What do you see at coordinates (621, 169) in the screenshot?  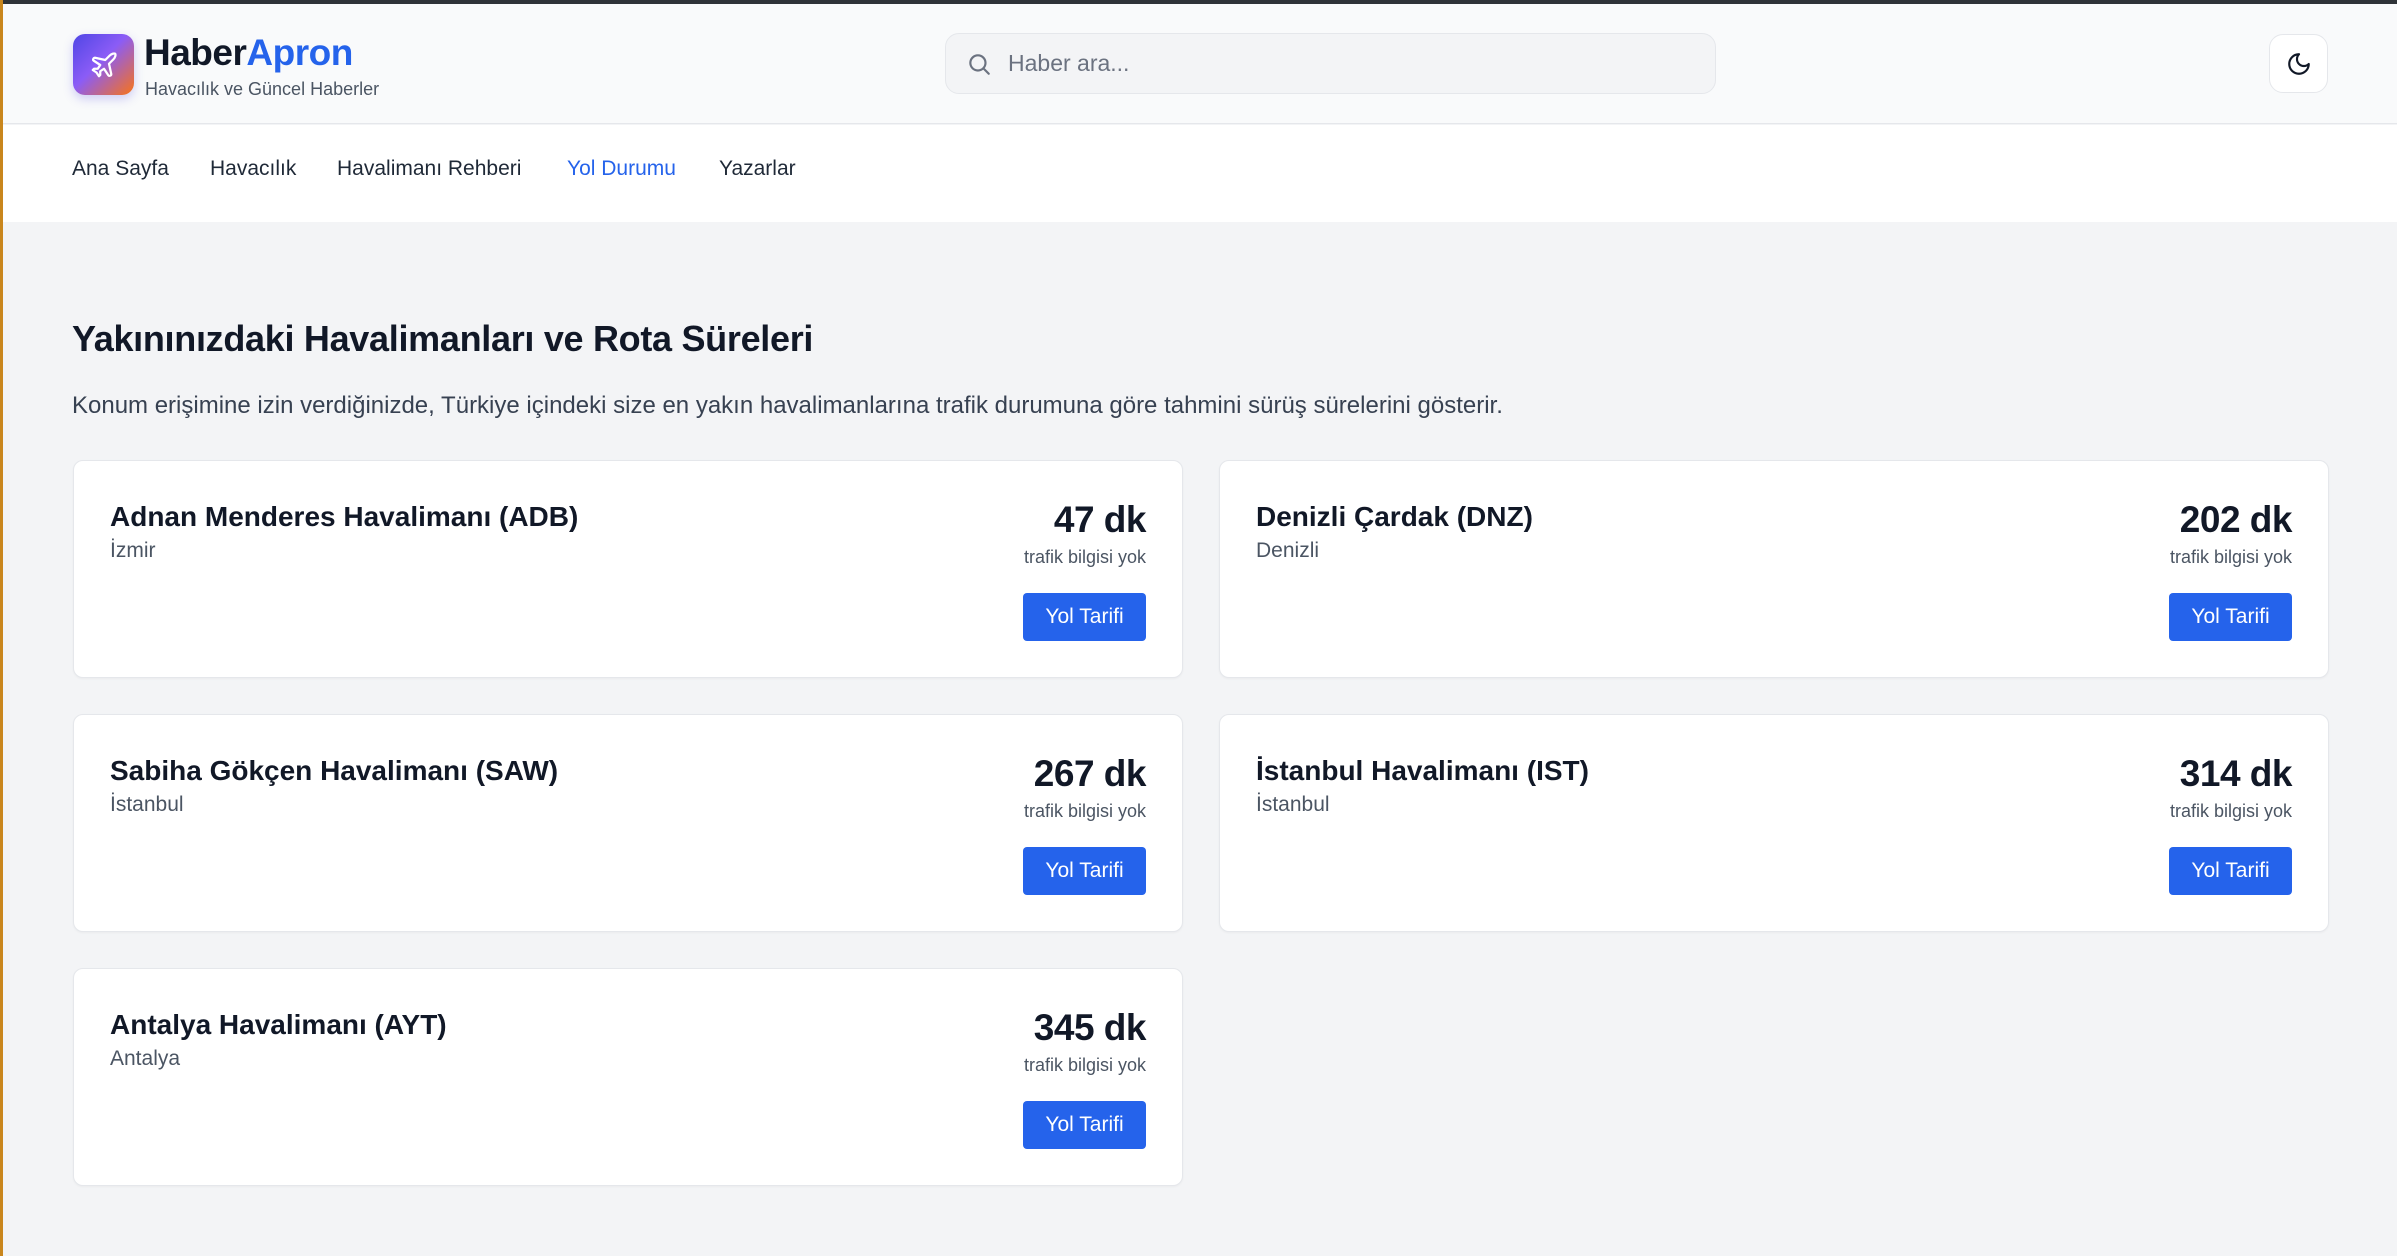 I see `nav-item-yol-durumu: Yol Durumu` at bounding box center [621, 169].